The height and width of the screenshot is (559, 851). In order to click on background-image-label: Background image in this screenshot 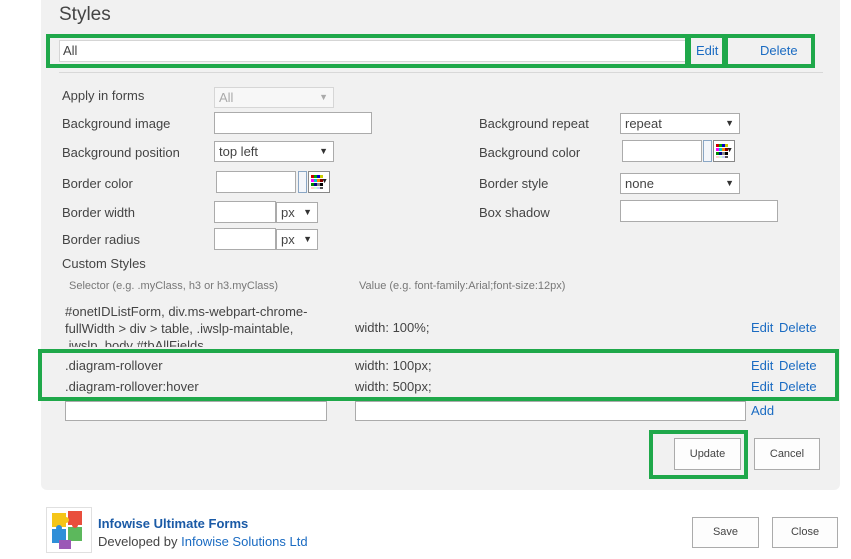, I will do `click(116, 123)`.